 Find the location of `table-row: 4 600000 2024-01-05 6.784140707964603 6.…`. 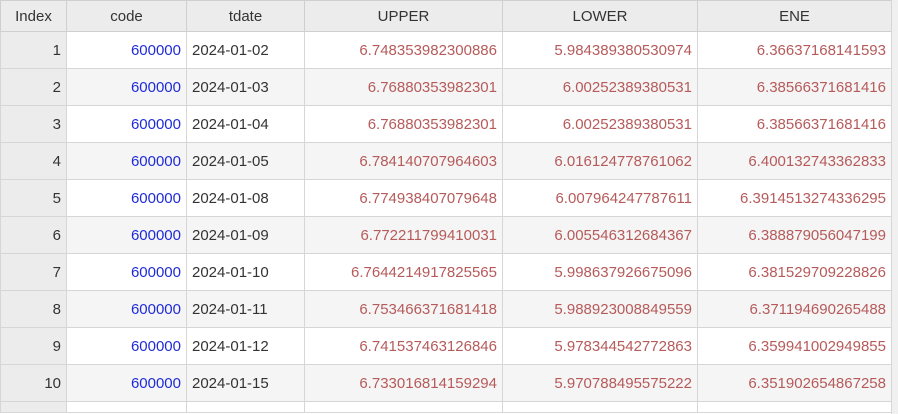

table-row: 4 600000 2024-01-05 6.784140707964603 6.… is located at coordinates (446, 161).